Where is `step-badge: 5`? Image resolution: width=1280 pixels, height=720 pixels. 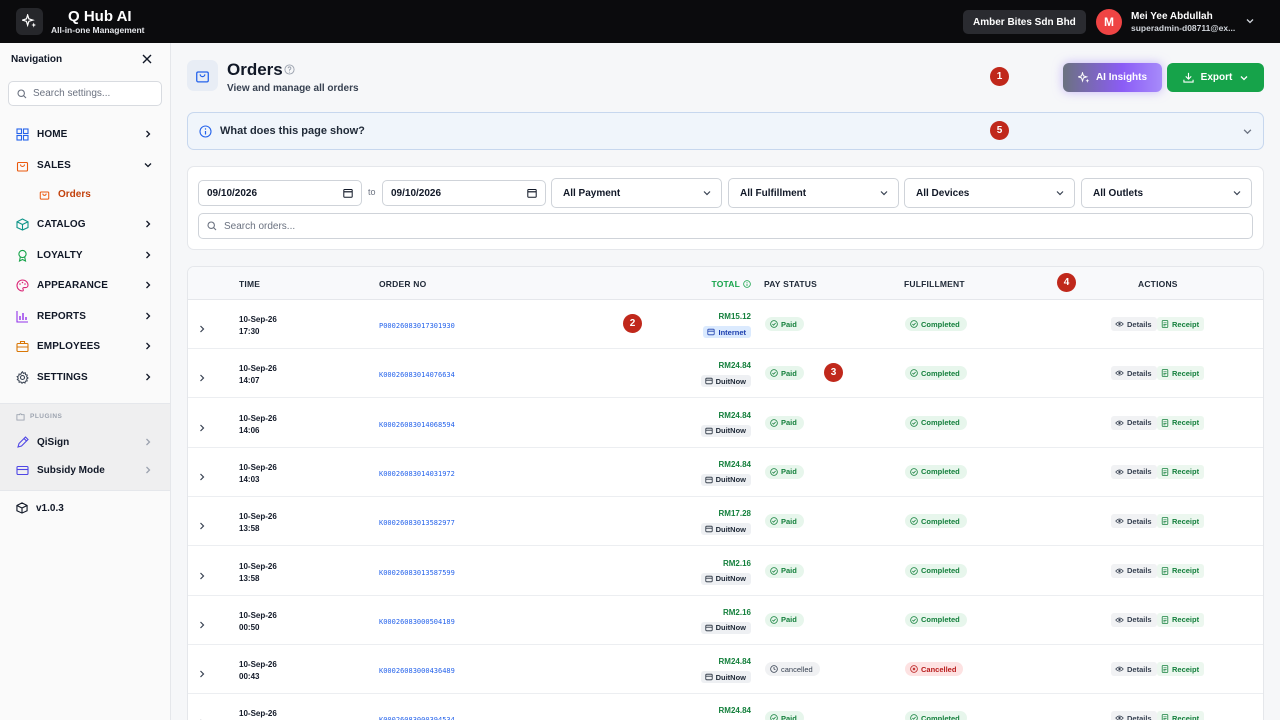
step-badge: 5 is located at coordinates (999, 130).